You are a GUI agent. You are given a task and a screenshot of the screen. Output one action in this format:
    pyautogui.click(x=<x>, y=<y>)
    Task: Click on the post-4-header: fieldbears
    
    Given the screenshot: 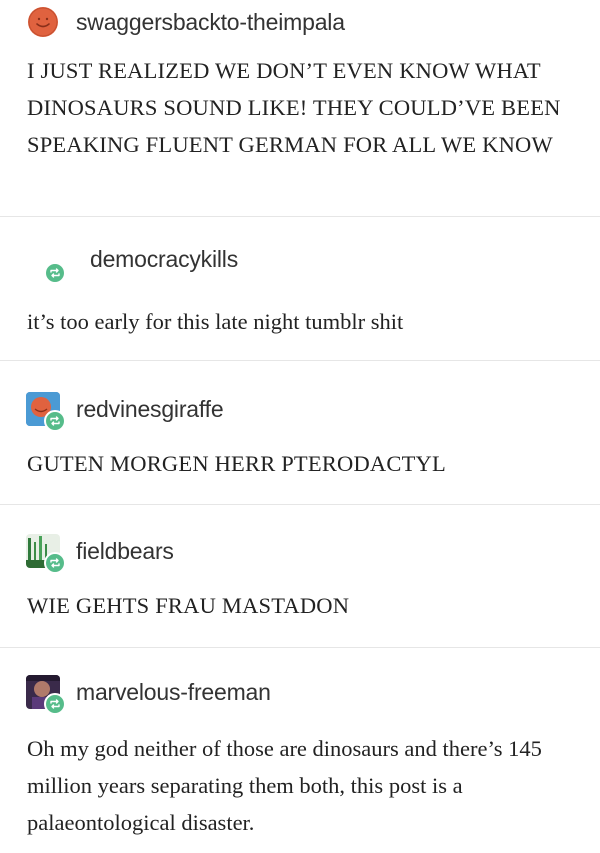 What is the action you would take?
    pyautogui.click(x=100, y=552)
    